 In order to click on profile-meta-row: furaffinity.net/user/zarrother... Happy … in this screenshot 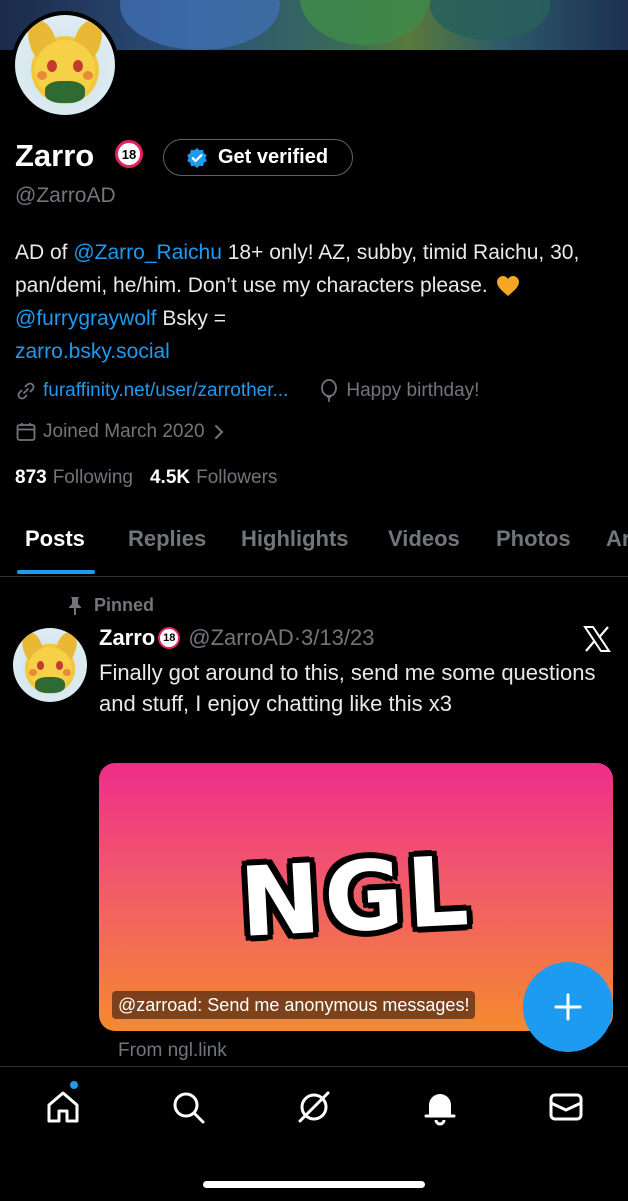, I will do `click(247, 391)`.